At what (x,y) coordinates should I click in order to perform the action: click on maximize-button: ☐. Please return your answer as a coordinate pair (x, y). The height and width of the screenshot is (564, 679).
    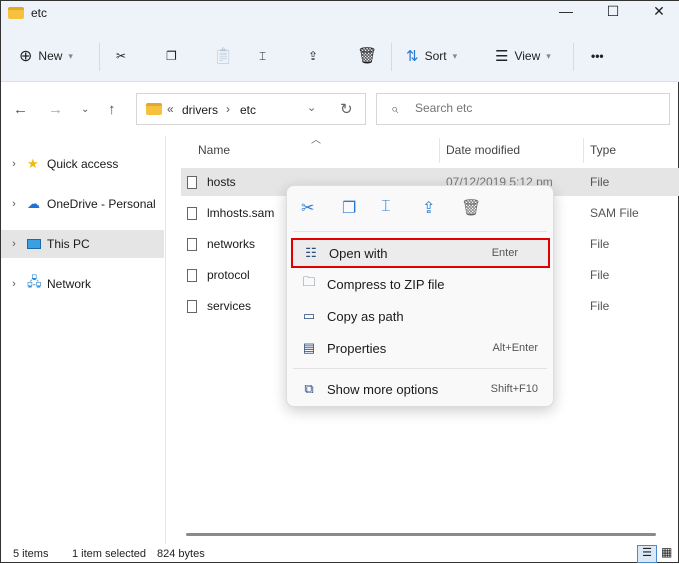
    Looking at the image, I should click on (613, 13).